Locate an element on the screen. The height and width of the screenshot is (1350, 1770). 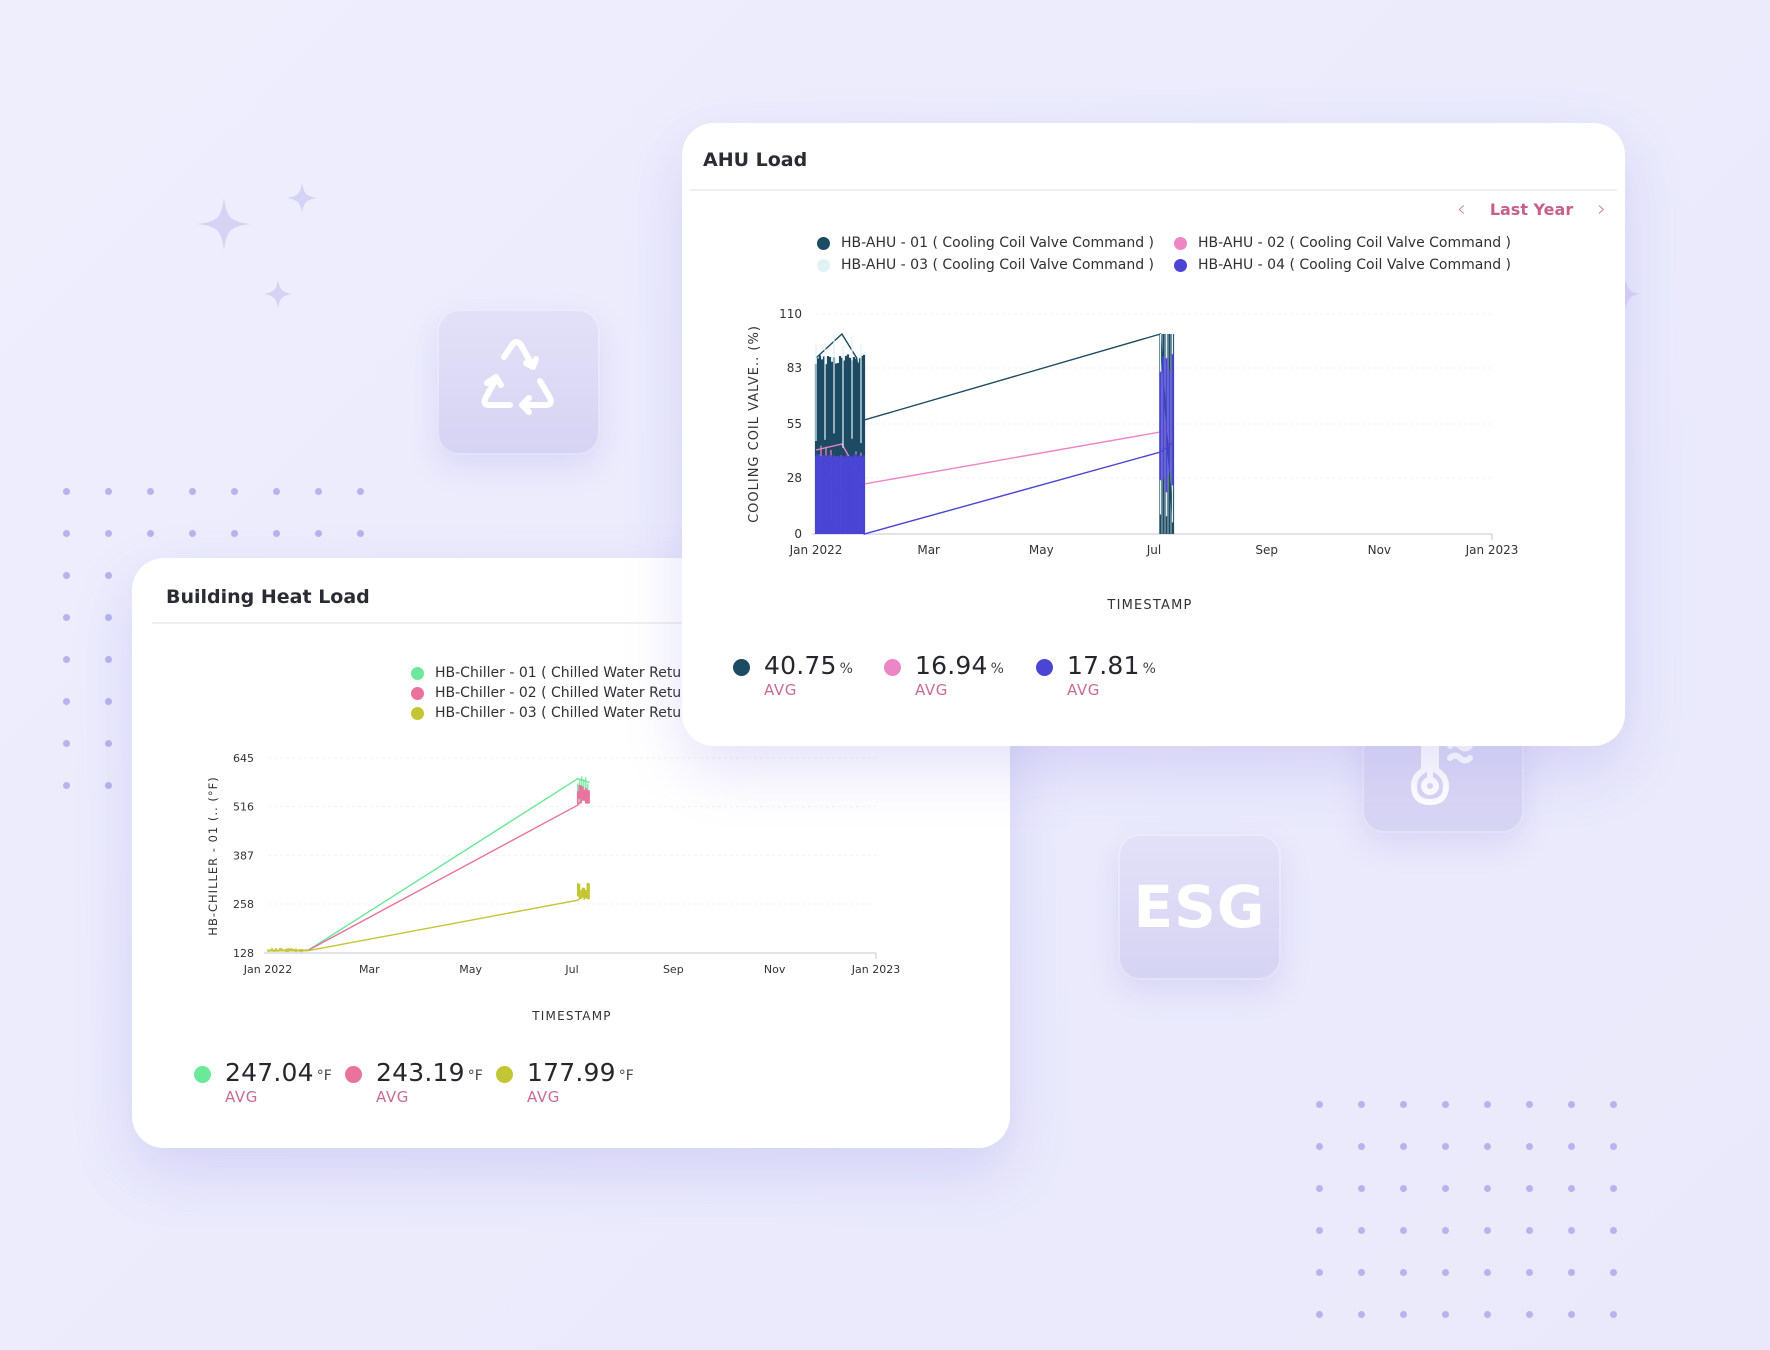
stat-value: 247.04 is located at coordinates (269, 1072).